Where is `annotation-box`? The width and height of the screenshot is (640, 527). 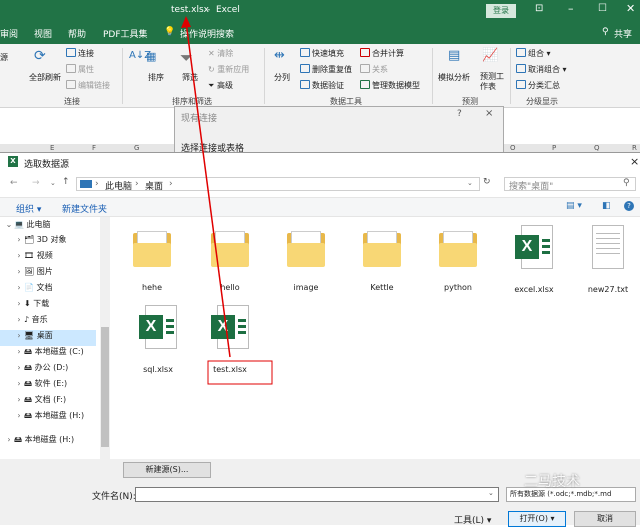 annotation-box is located at coordinates (240, 372).